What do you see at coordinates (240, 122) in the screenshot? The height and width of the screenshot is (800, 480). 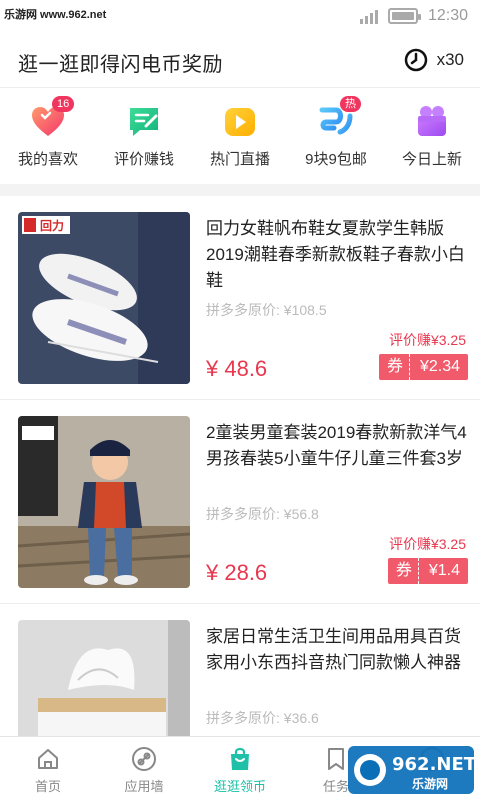 I see `live-icon` at bounding box center [240, 122].